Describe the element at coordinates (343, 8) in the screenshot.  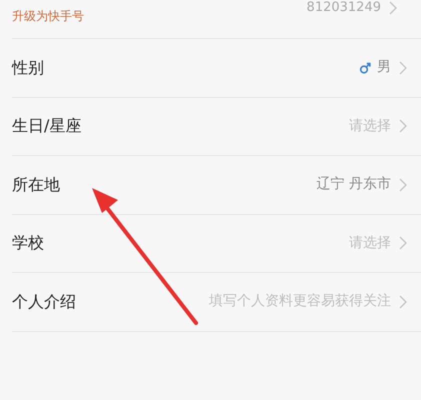
I see `user-id: 812031249` at that location.